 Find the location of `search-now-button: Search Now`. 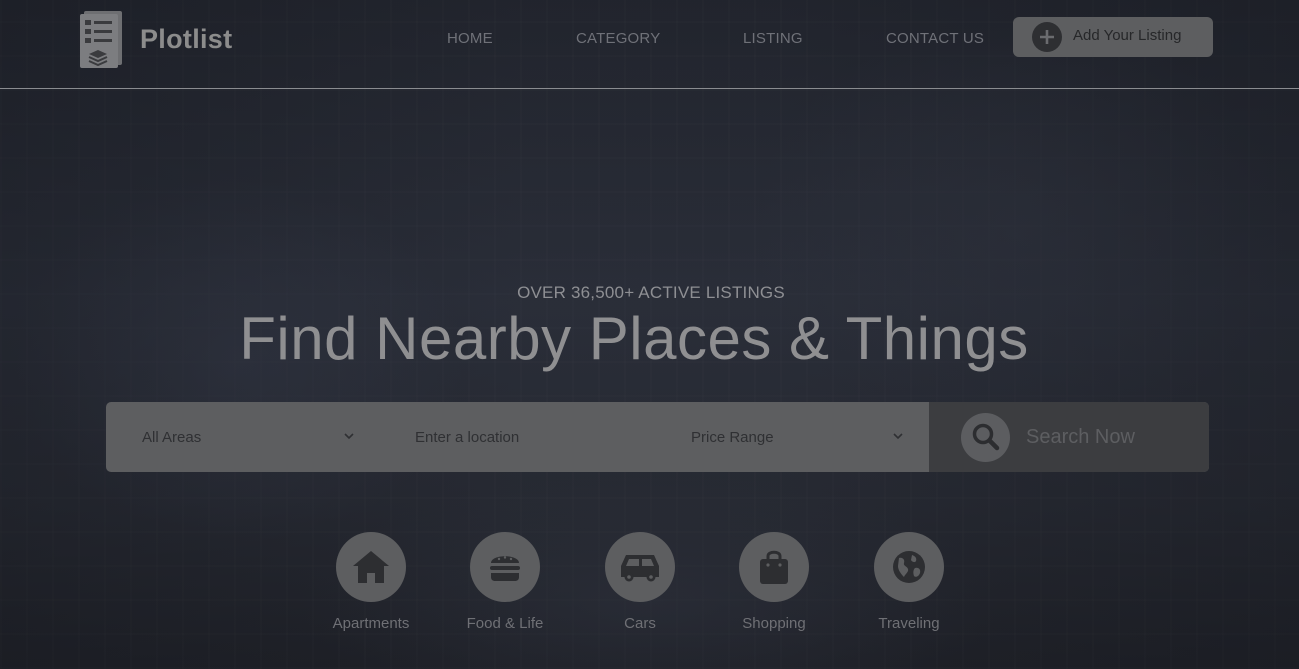

search-now-button: Search Now is located at coordinates (1069, 437).